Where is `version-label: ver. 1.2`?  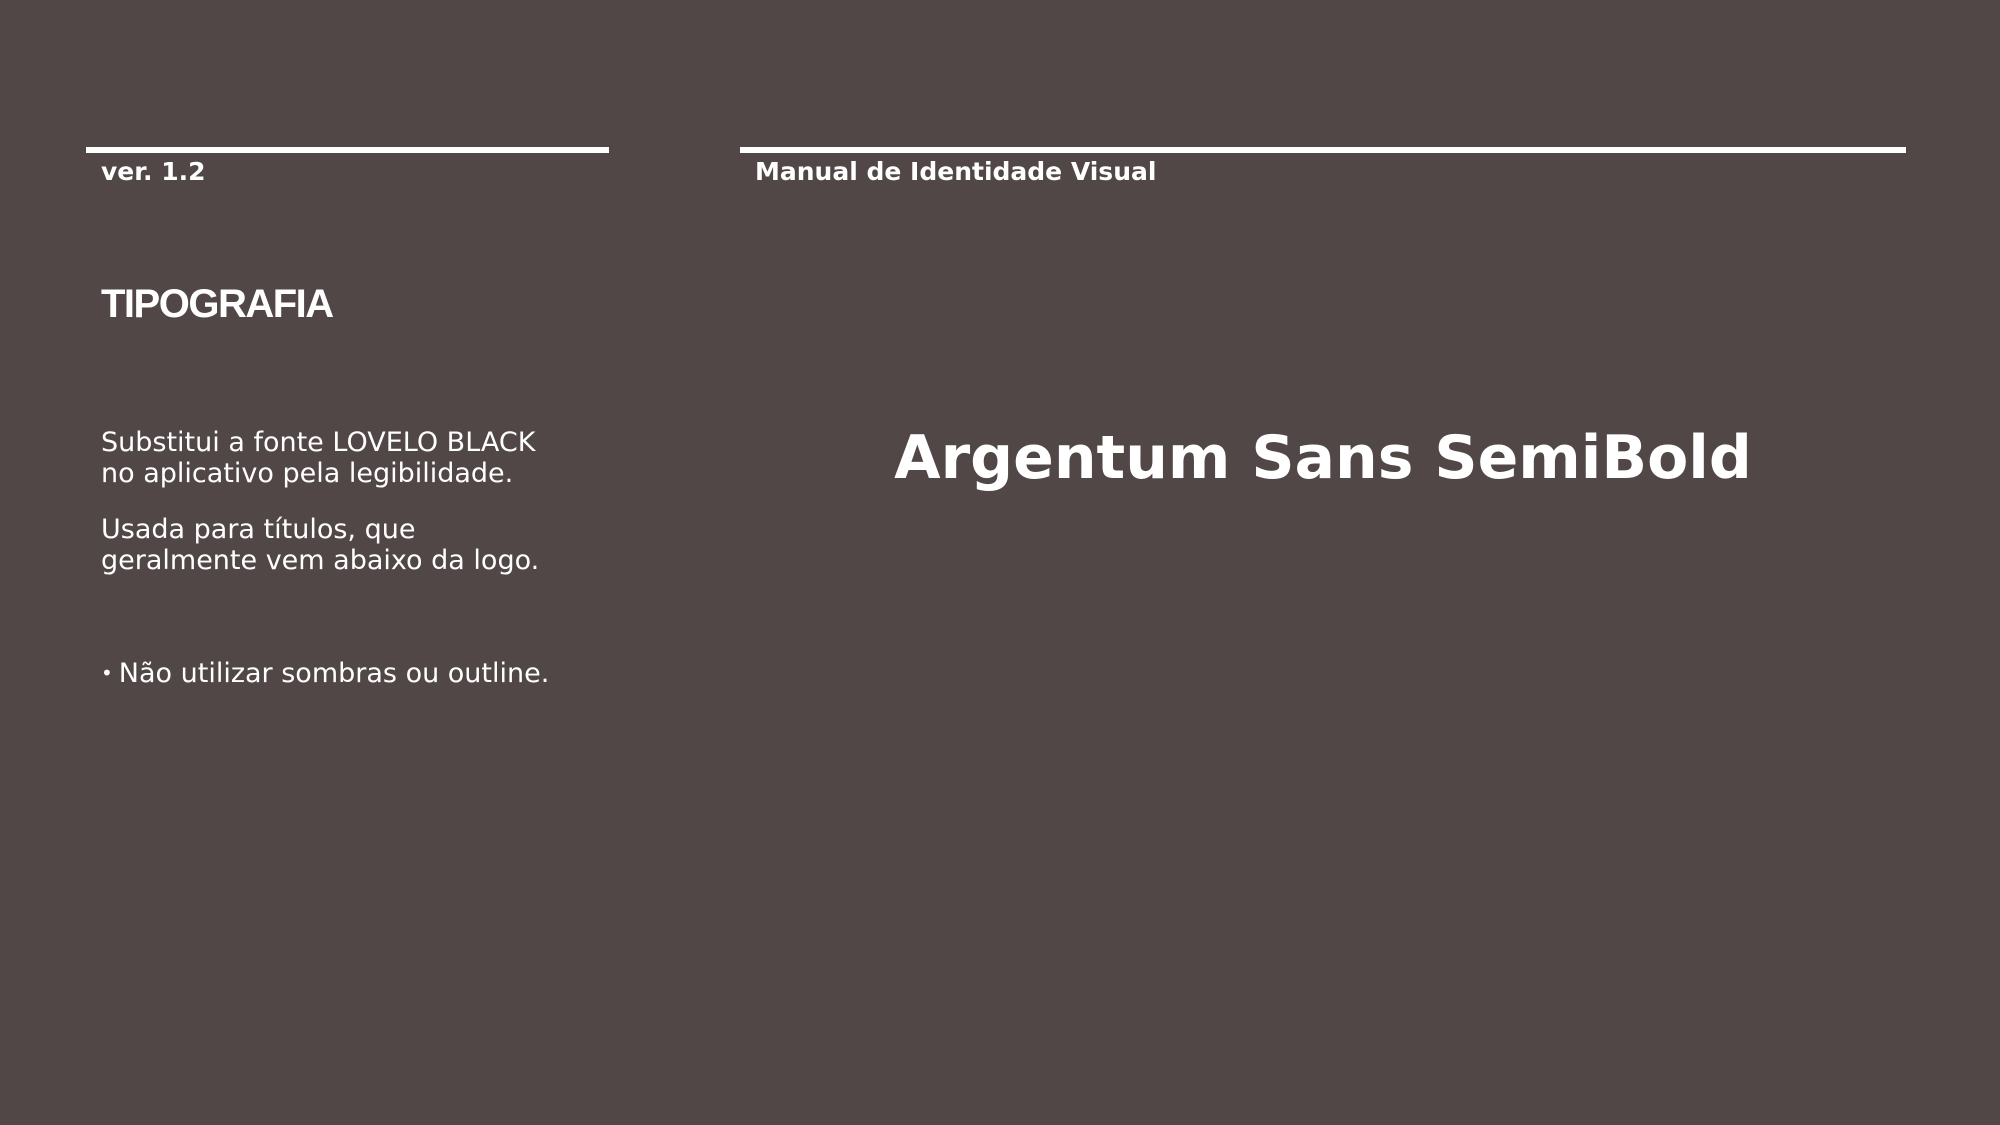
version-label: ver. 1.2 is located at coordinates (153, 171).